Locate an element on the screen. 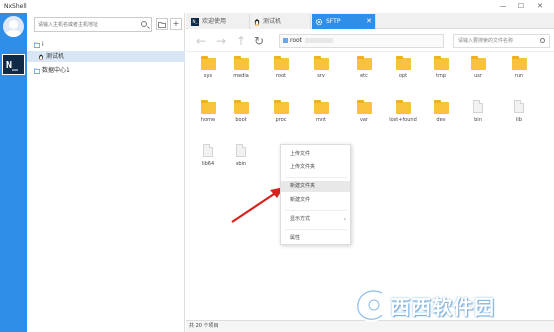 This screenshot has height=332, width=554. back-arrow-icon: ← is located at coordinates (201, 41).